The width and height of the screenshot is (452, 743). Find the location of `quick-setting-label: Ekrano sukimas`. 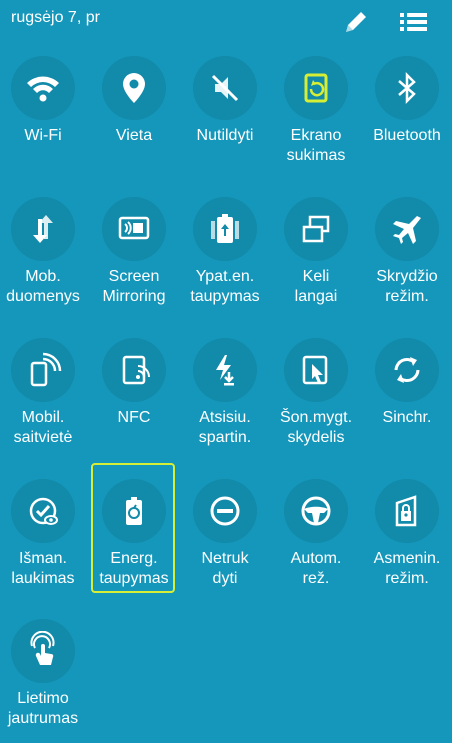

quick-setting-label: Ekrano sukimas is located at coordinates (316, 145).